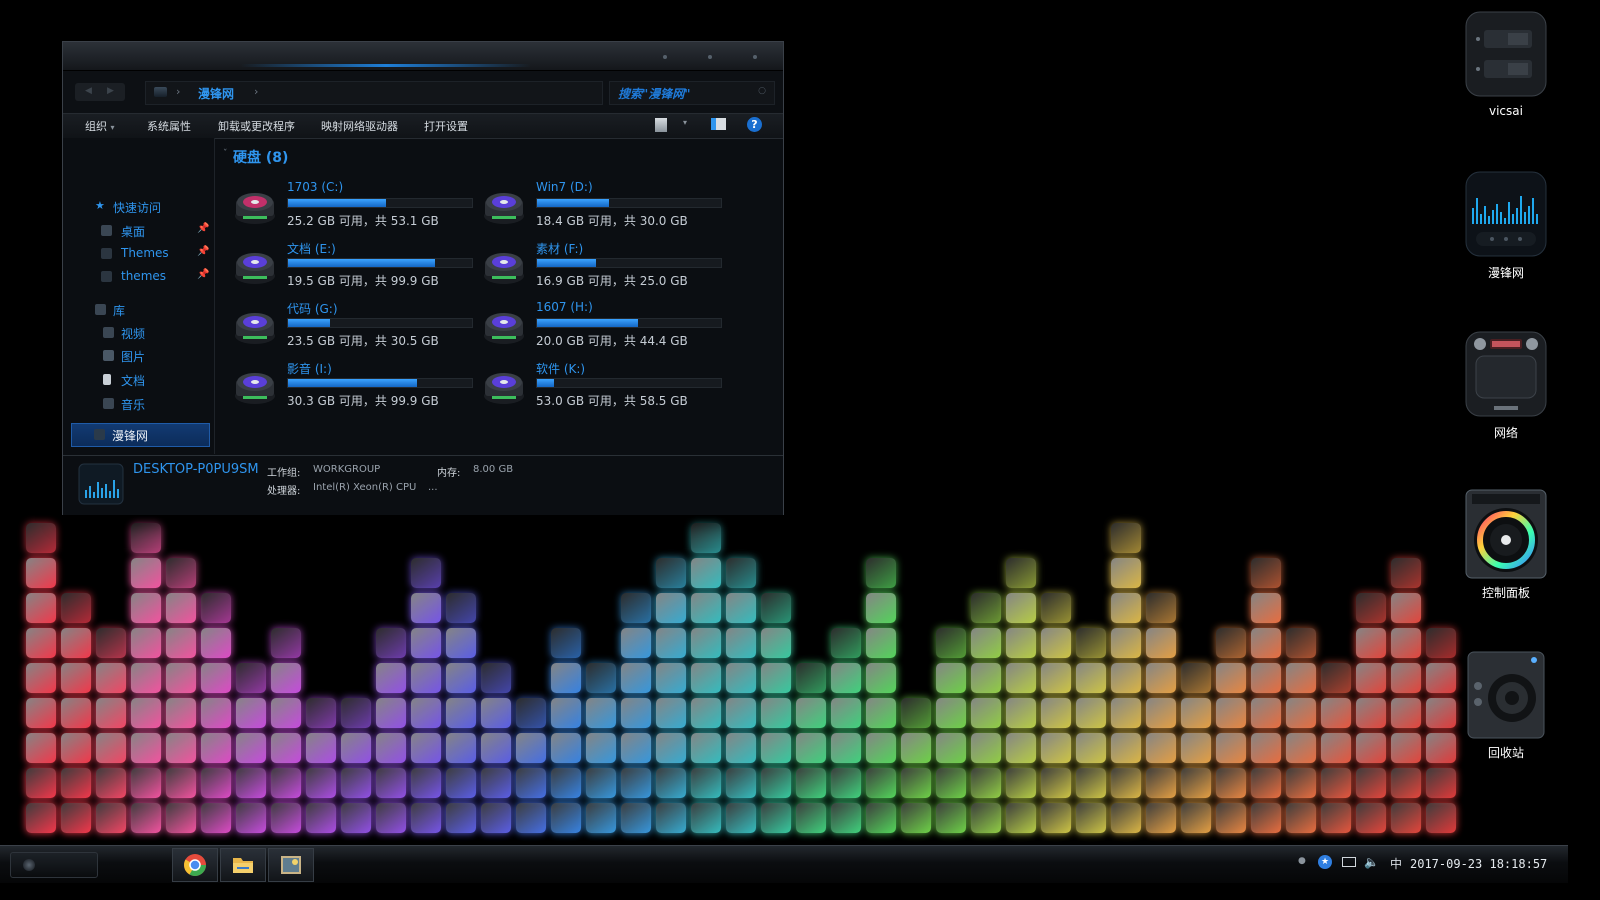 The image size is (1600, 900). What do you see at coordinates (1506, 226) in the screenshot?
I see `desktop-icon-manfeng: 漫锋网` at bounding box center [1506, 226].